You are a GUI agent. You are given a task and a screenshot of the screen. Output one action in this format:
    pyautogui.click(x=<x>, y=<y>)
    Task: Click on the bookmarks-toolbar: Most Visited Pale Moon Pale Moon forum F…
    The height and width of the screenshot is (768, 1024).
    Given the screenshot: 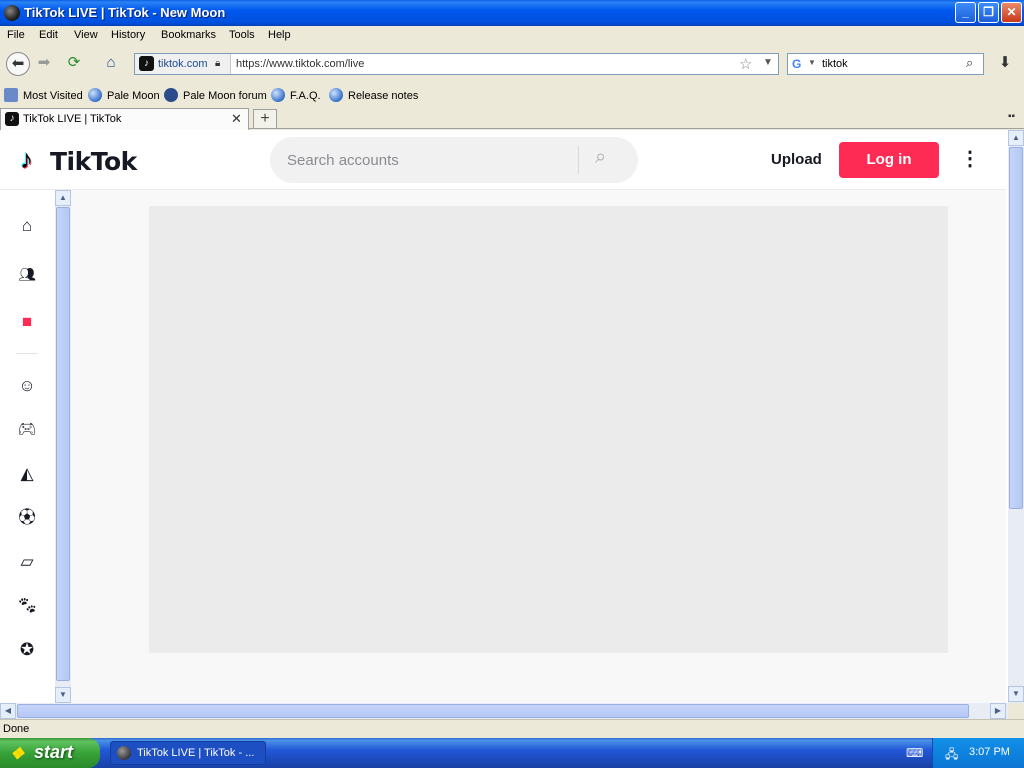 What is the action you would take?
    pyautogui.click(x=512, y=95)
    